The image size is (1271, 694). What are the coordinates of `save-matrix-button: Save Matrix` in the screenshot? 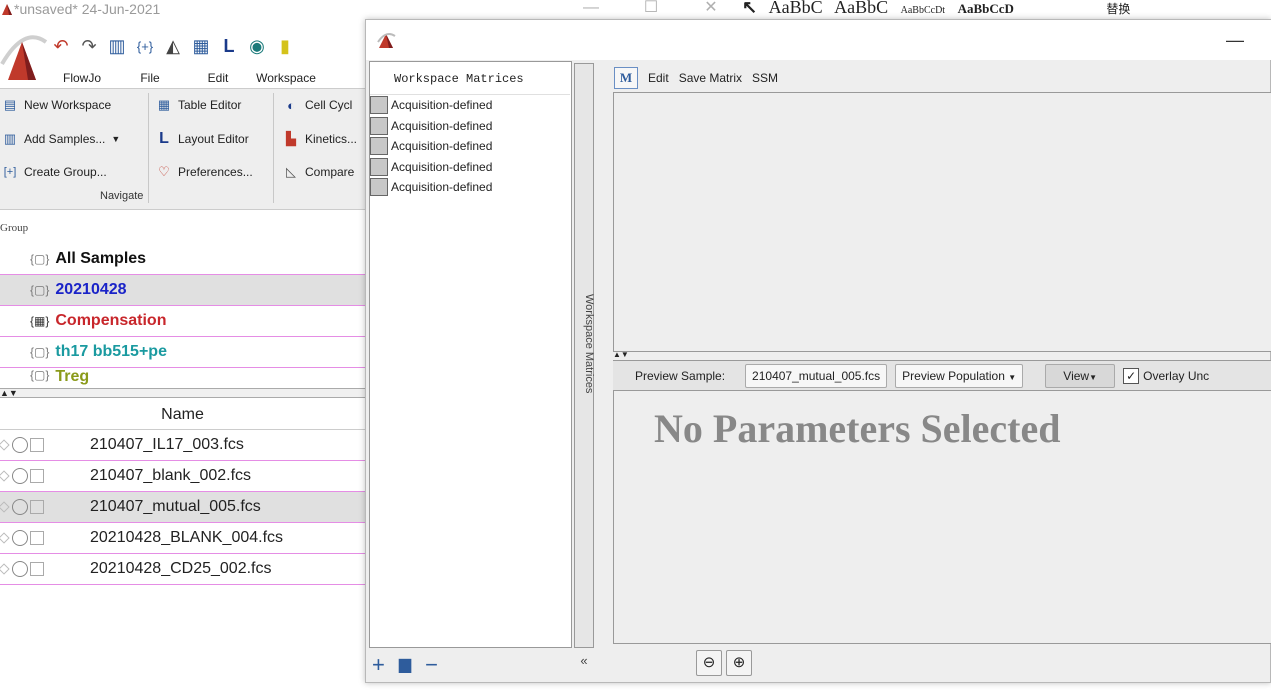 It's located at (710, 78).